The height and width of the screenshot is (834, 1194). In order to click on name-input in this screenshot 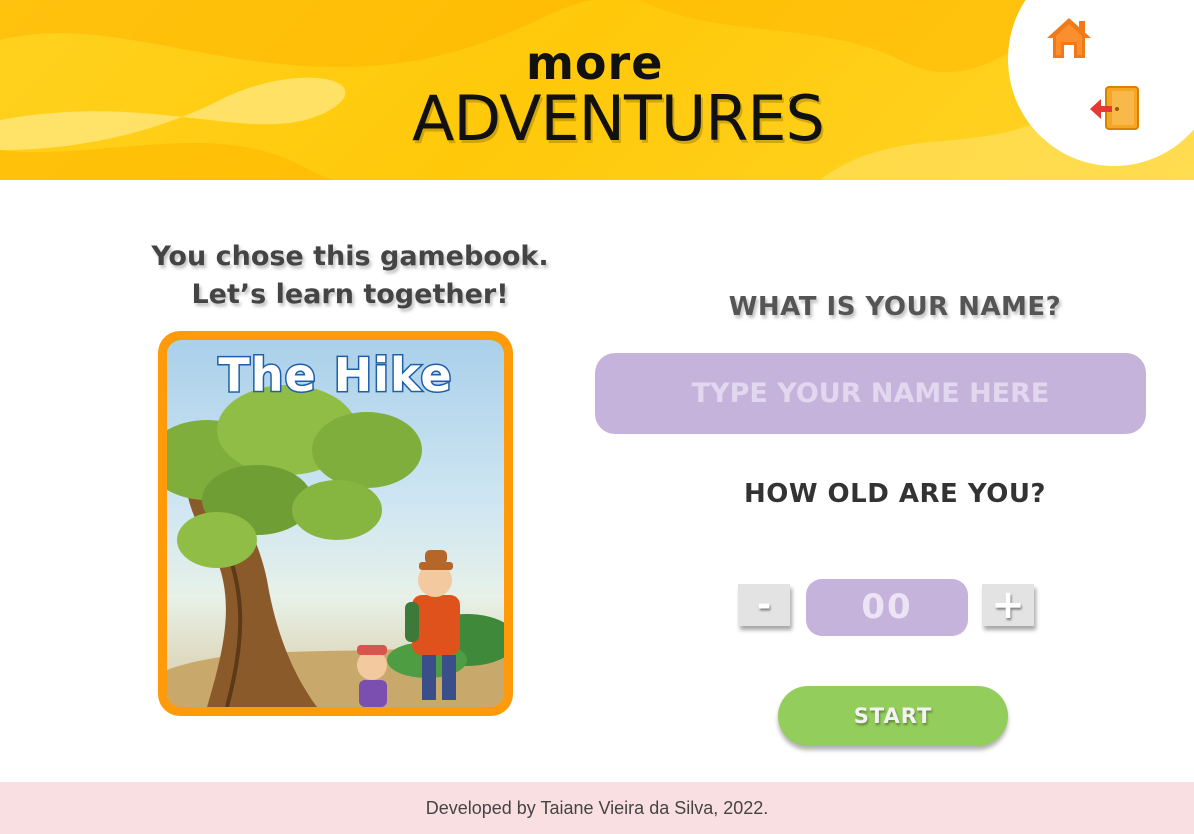, I will do `click(870, 393)`.